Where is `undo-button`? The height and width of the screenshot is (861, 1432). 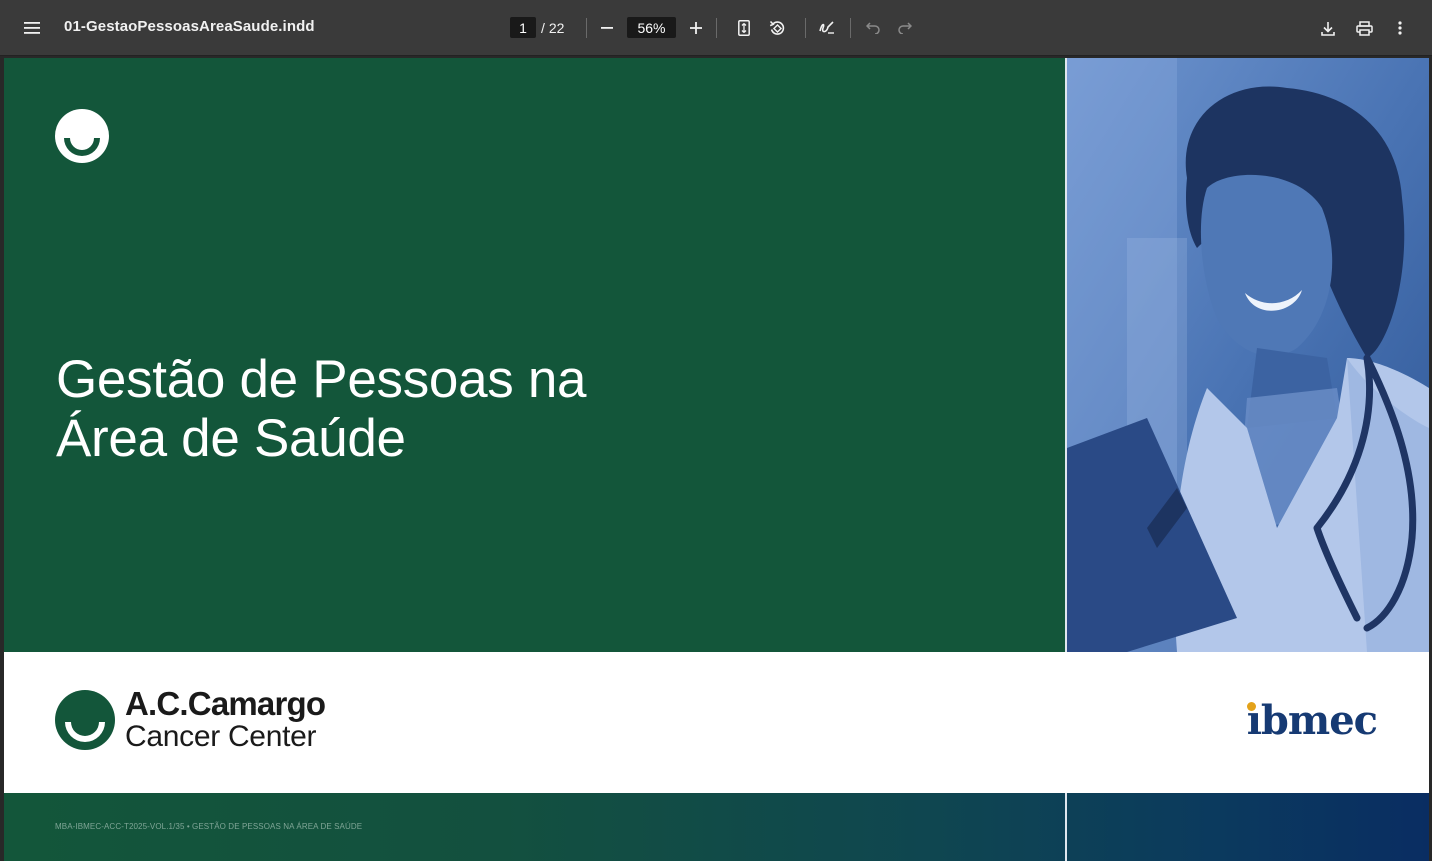 undo-button is located at coordinates (873, 28).